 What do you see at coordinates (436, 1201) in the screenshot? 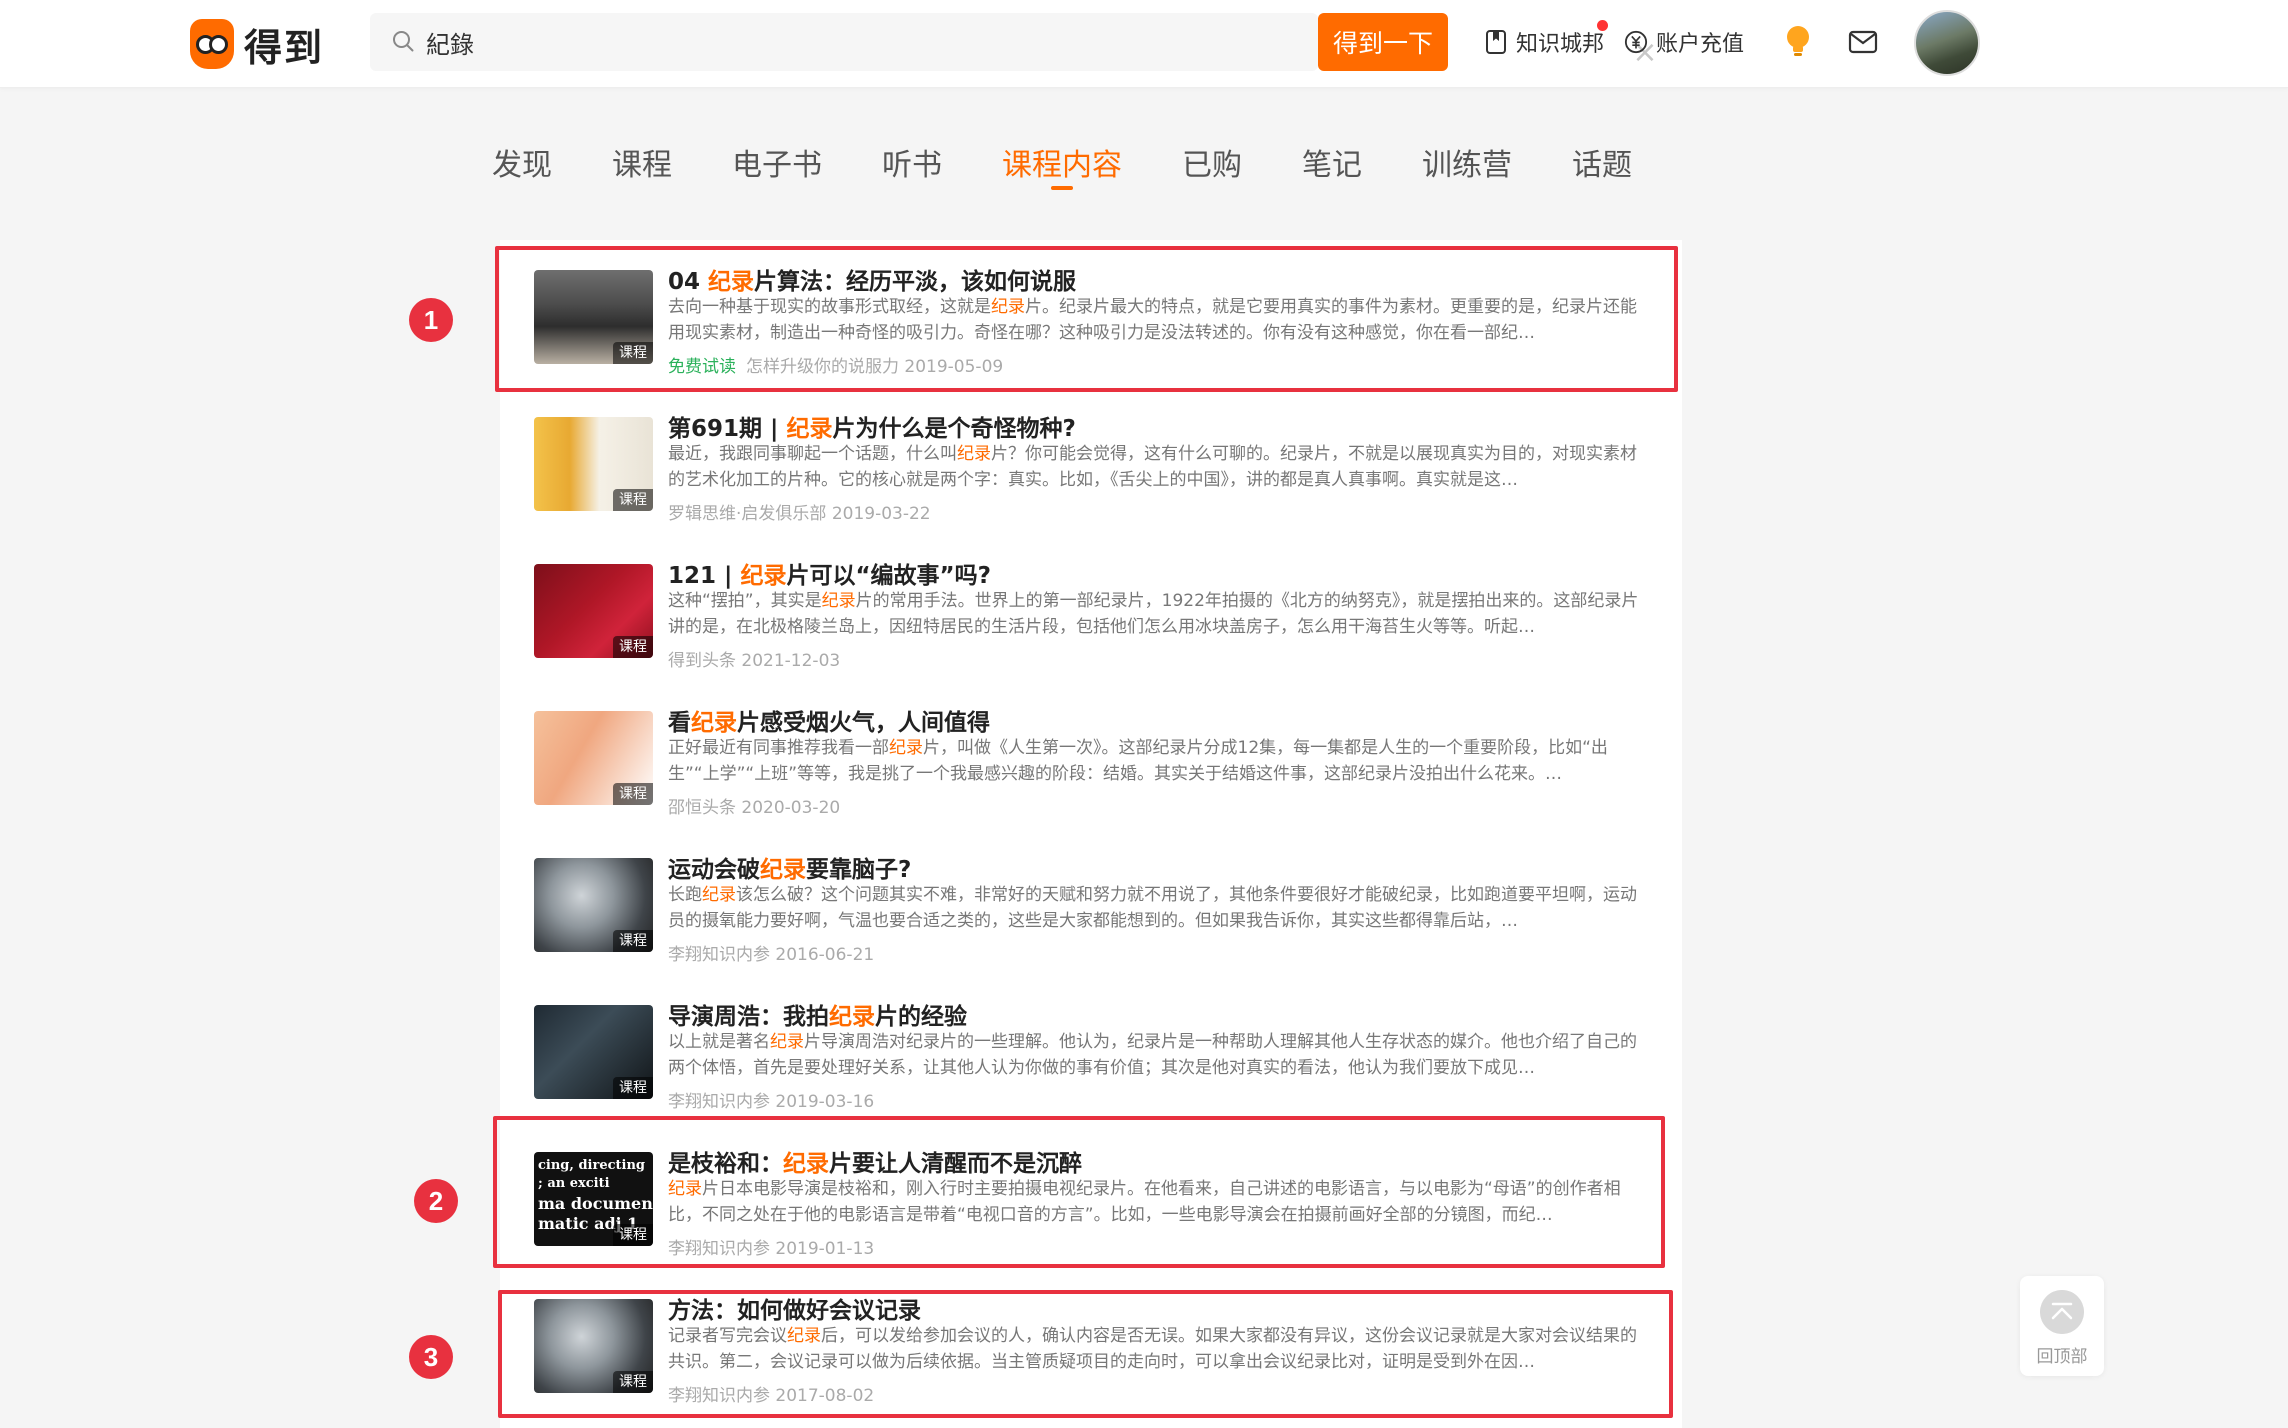
I see `annotation-badge: 2` at bounding box center [436, 1201].